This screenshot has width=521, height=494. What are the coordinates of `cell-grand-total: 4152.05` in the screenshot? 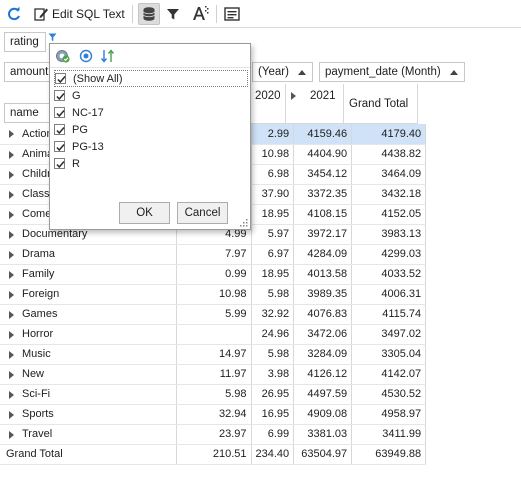 It's located at (389, 214).